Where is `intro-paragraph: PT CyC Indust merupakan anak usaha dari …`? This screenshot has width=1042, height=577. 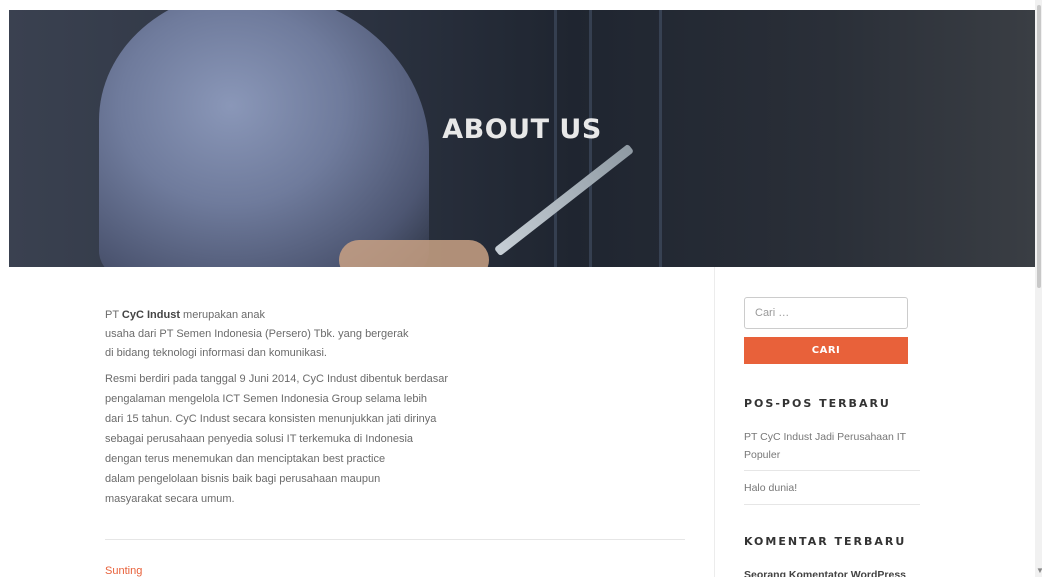 intro-paragraph: PT CyC Indust merupakan anak usaha dari … is located at coordinates (305, 334).